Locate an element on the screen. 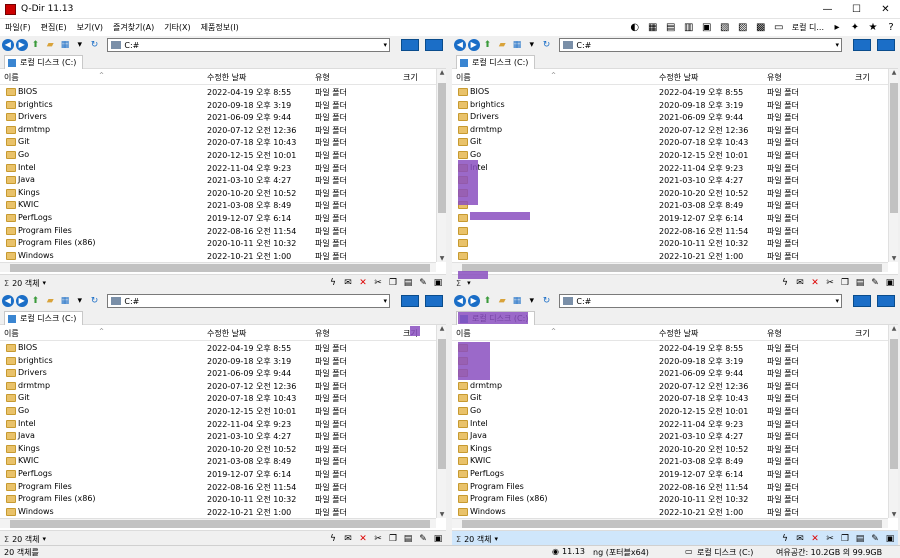 Image resolution: width=900 pixels, height=558 pixels. menu-view: 보기(V) is located at coordinates (90, 27).